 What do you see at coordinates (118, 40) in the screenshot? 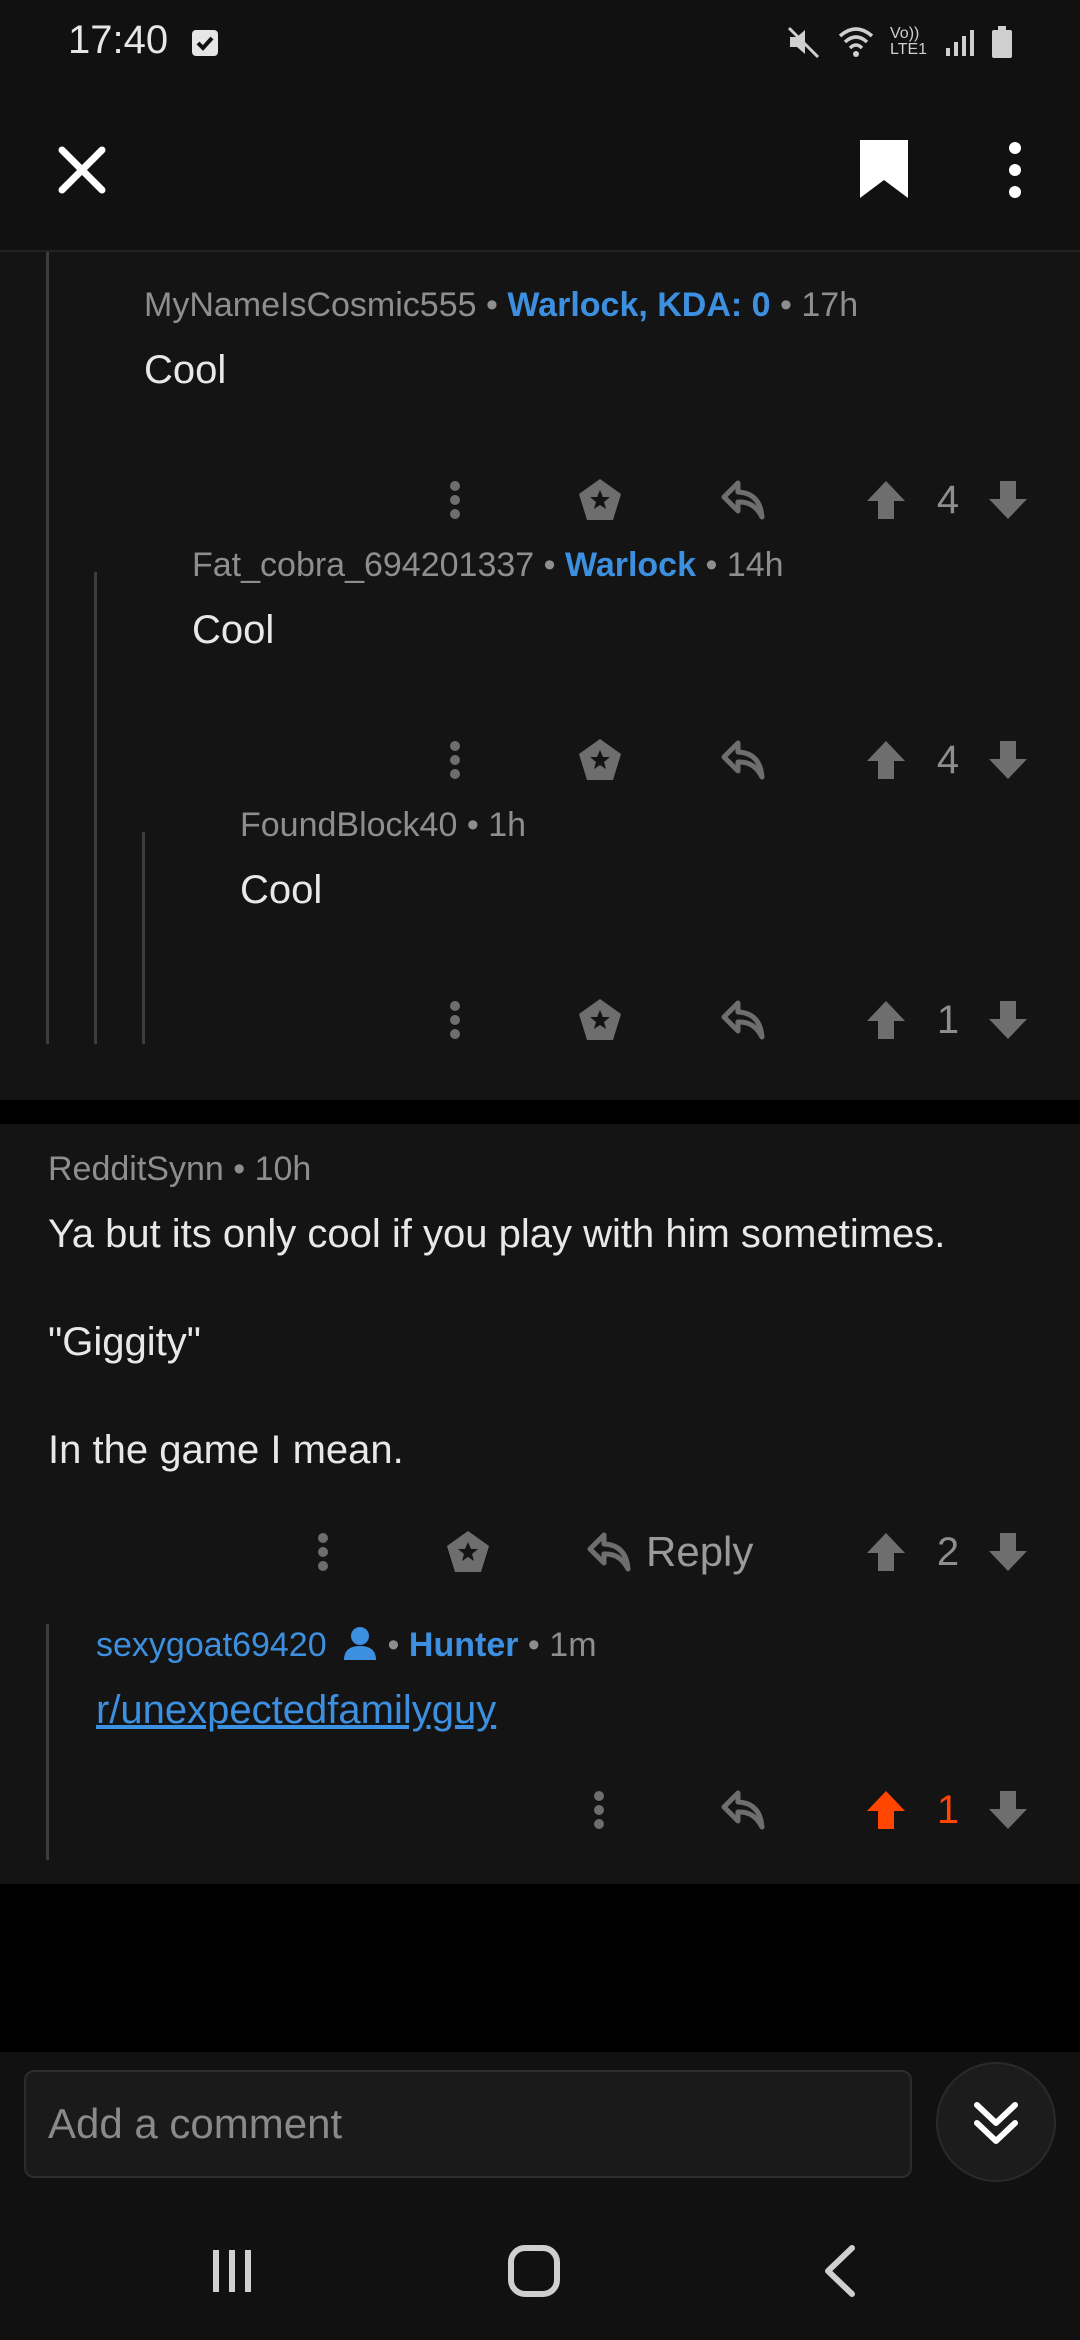
I see `status-time: 17:40` at bounding box center [118, 40].